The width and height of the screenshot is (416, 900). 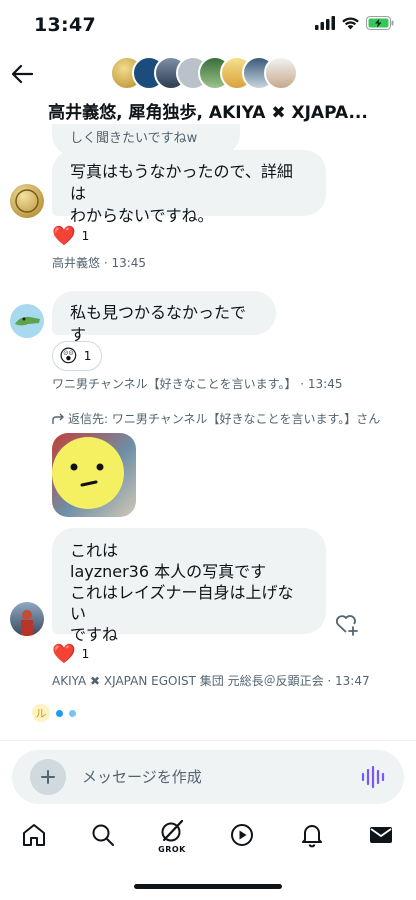 I want to click on plus-icon, so click(x=48, y=777).